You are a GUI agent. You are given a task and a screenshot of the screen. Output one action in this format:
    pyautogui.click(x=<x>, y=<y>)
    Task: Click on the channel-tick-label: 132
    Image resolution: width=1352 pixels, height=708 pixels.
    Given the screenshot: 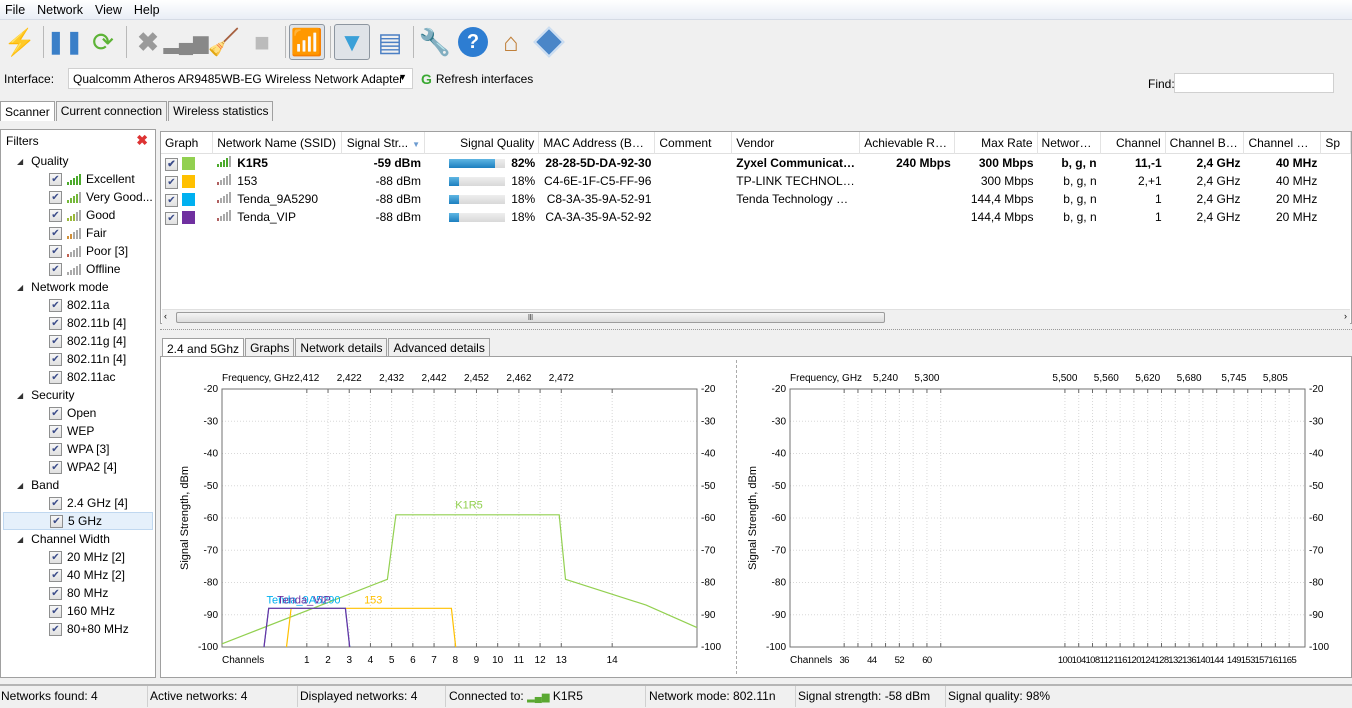 What is the action you would take?
    pyautogui.click(x=1175, y=660)
    